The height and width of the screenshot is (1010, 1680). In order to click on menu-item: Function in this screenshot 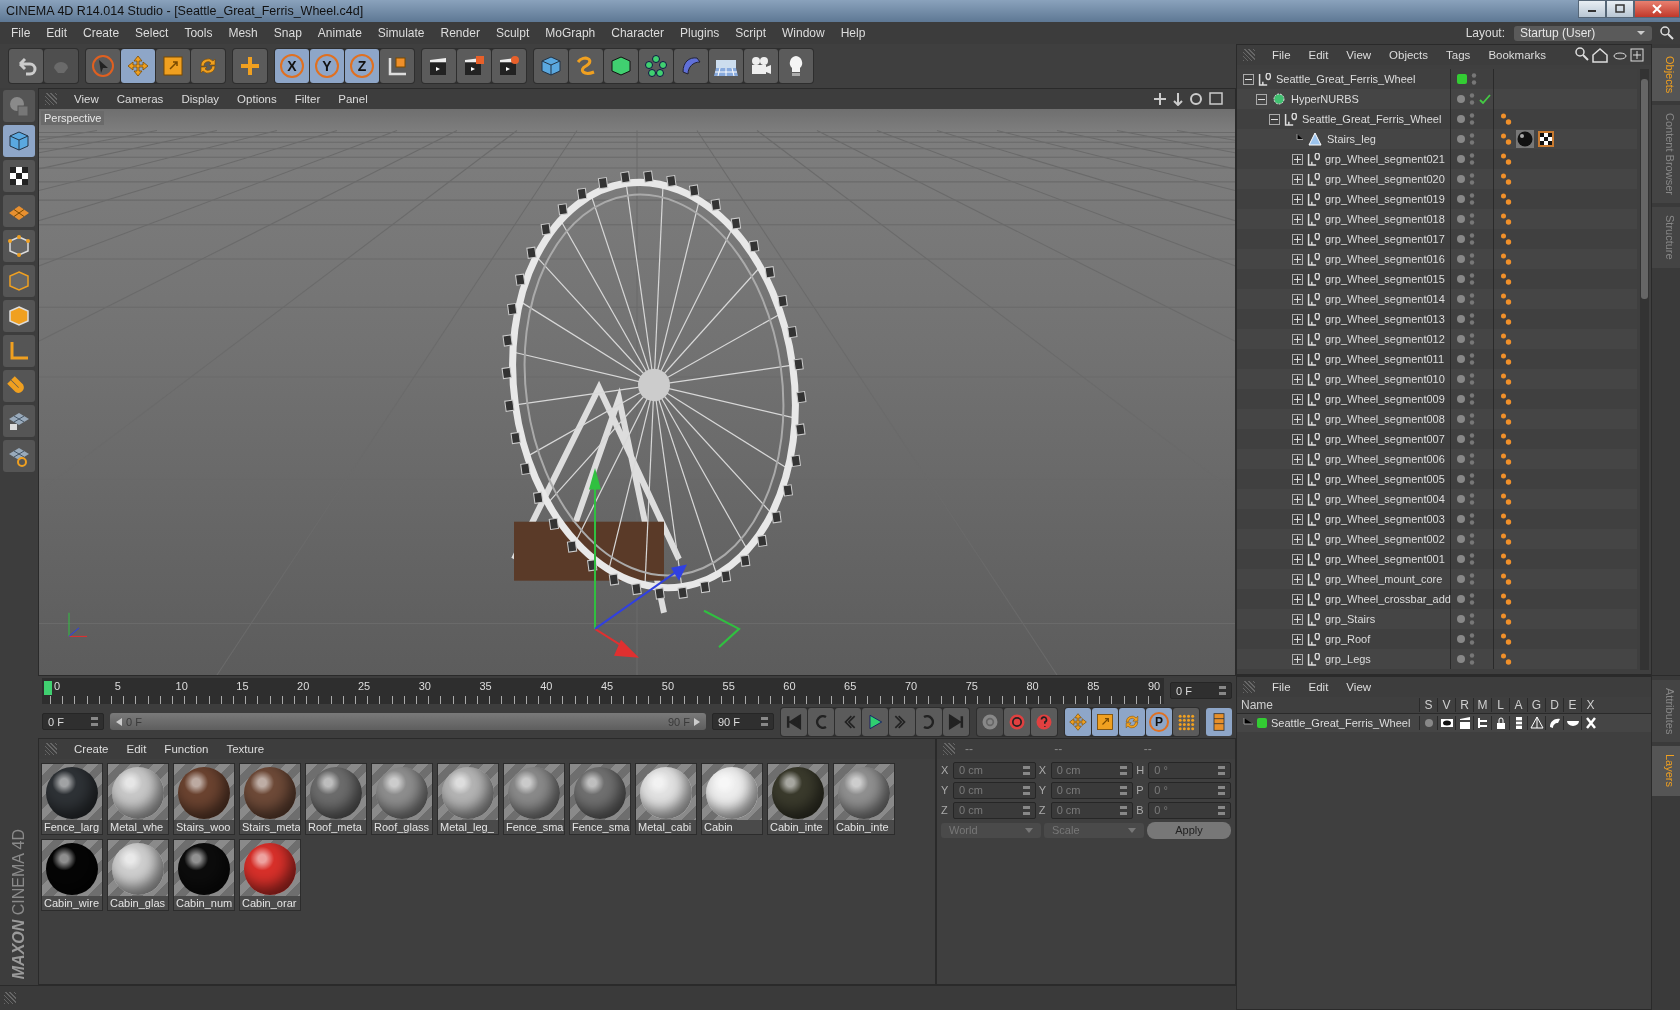, I will do `click(186, 749)`.